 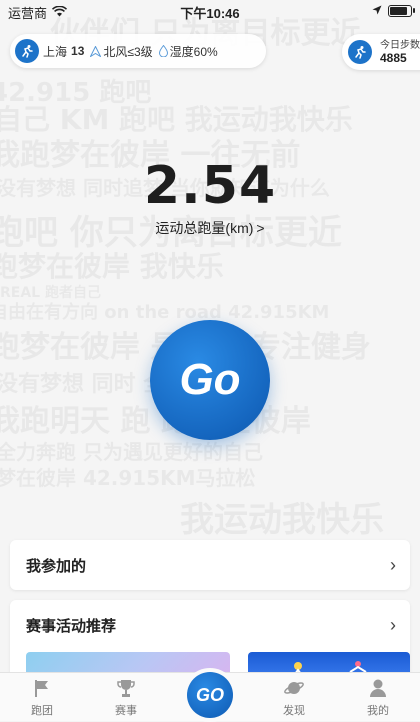 I want to click on status-right, so click(x=393, y=10).